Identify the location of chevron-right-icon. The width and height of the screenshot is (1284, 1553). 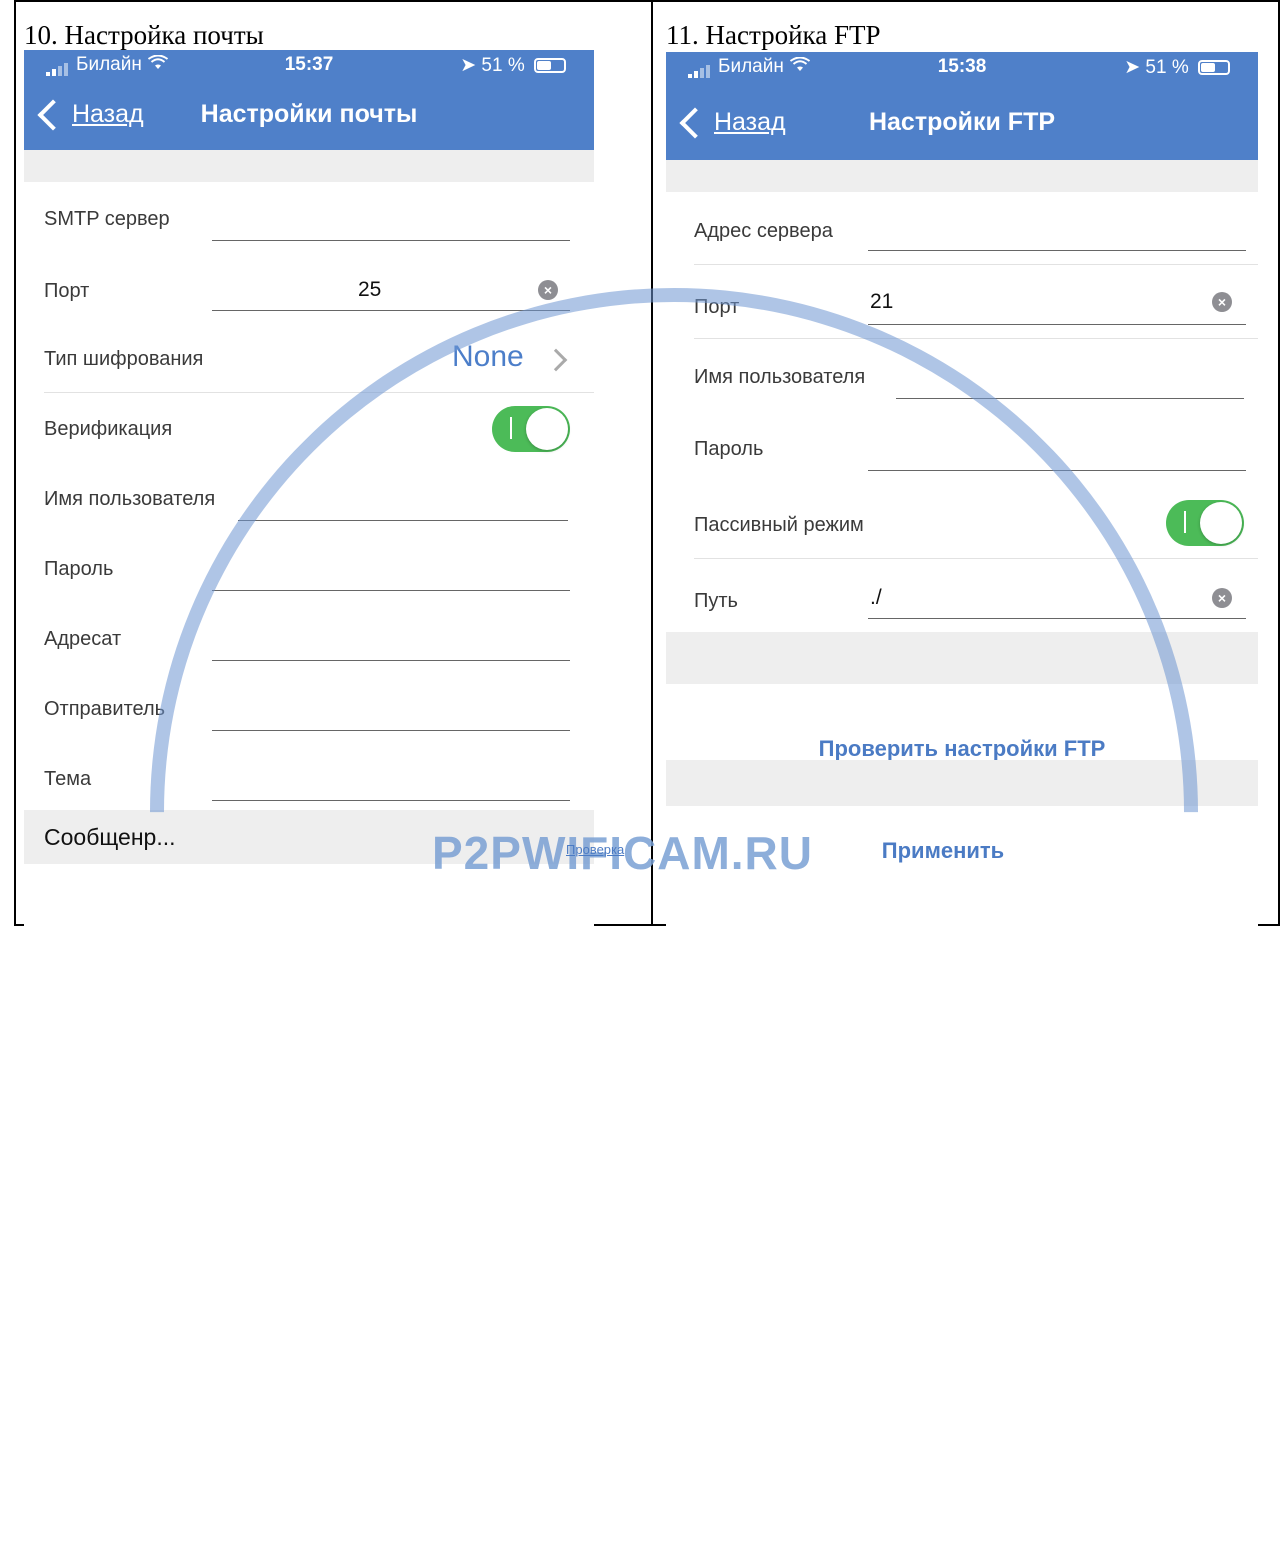
(556, 360).